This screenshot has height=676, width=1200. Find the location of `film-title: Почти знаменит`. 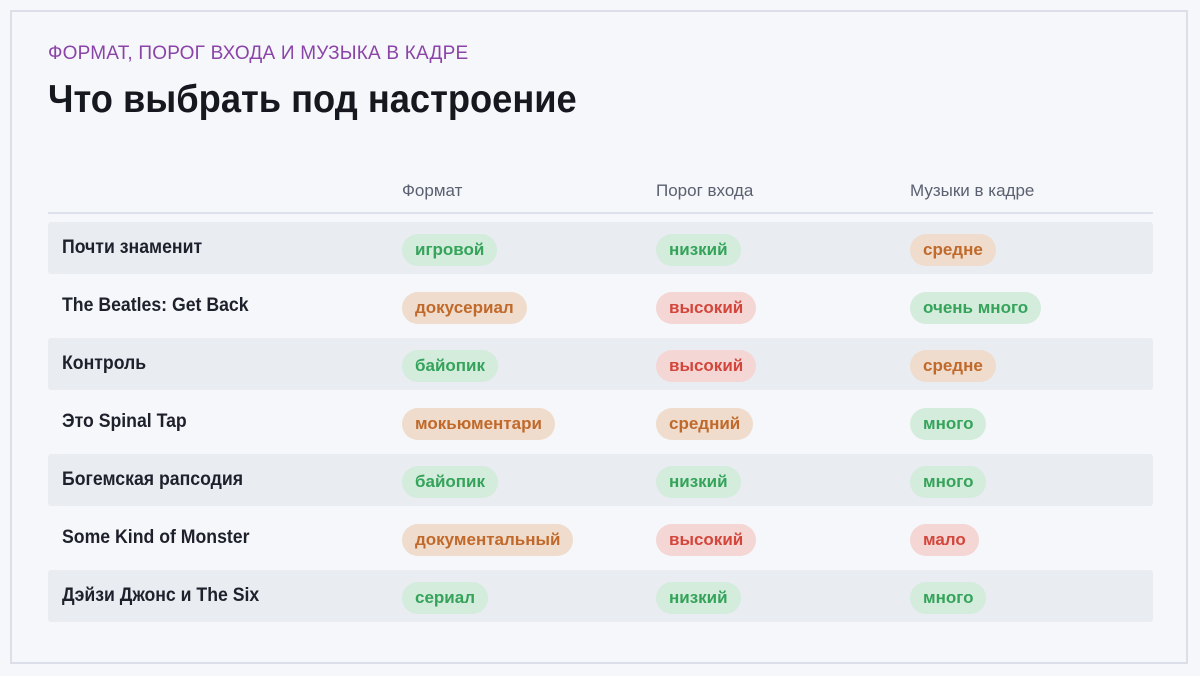

film-title: Почти знаменит is located at coordinates (132, 247).